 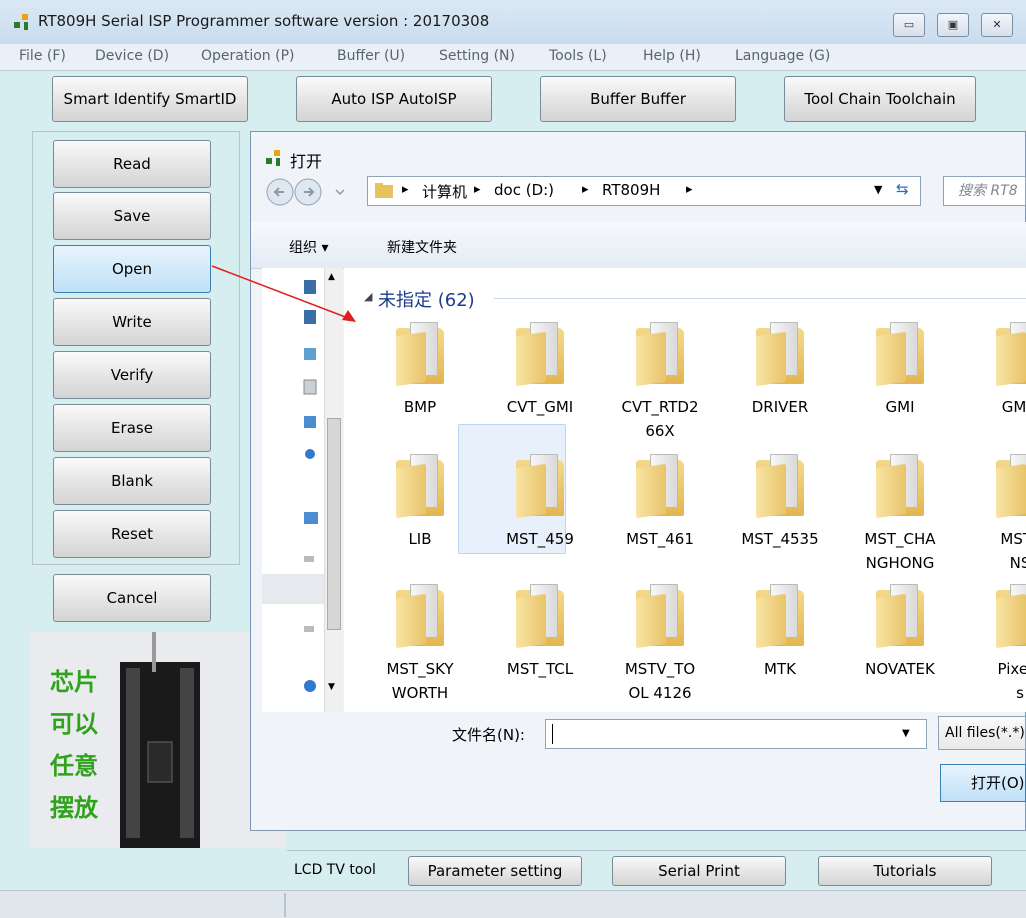 I want to click on filename-label: 文件名(N):, so click(x=488, y=735).